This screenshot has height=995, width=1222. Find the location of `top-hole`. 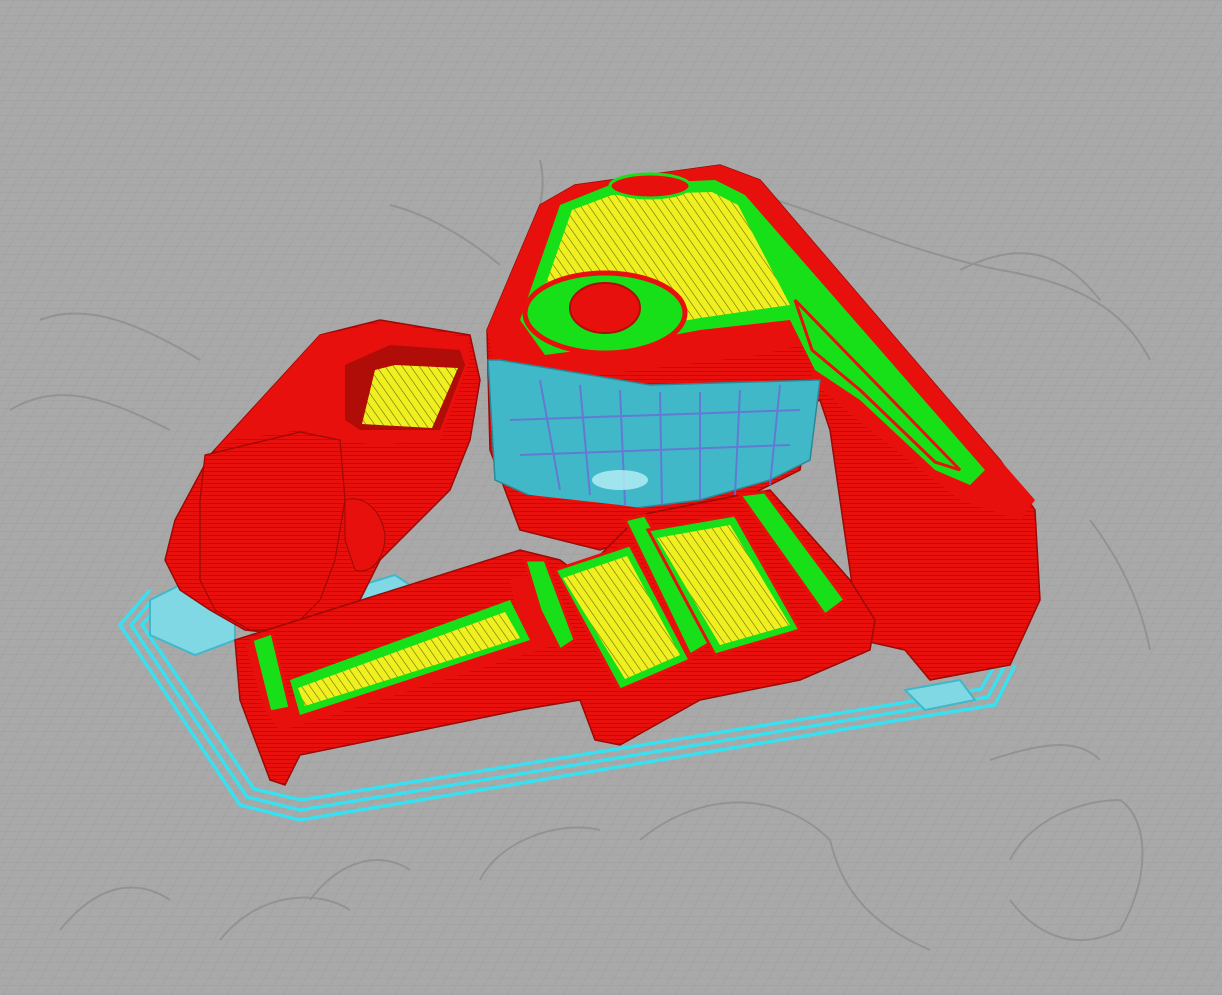

top-hole is located at coordinates (650, 186).